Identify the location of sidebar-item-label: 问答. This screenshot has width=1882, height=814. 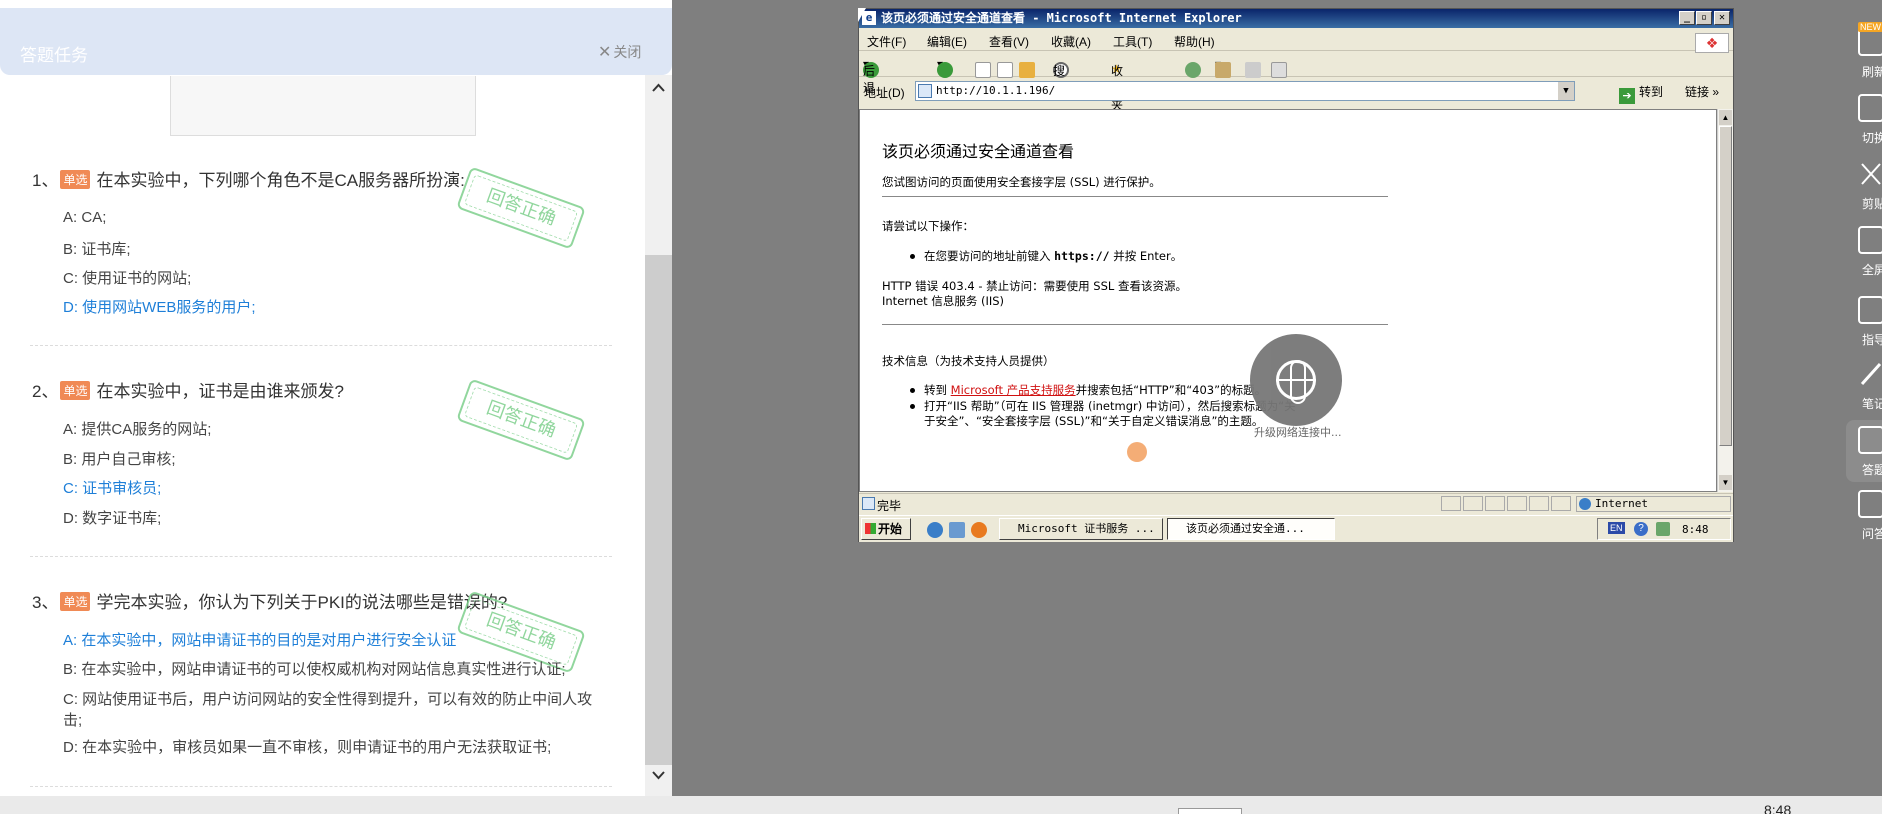
(1872, 534).